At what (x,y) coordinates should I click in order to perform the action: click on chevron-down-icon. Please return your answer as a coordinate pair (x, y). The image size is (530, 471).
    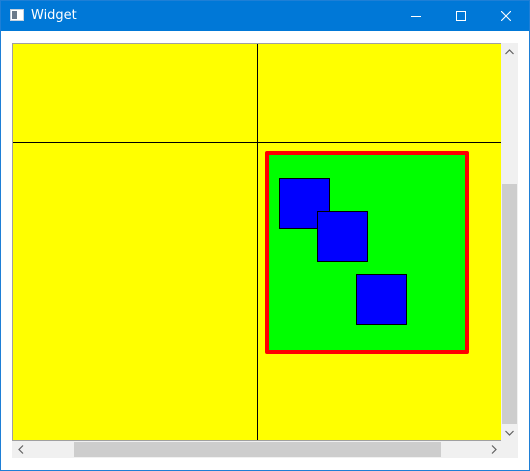
    Looking at the image, I should click on (509, 433).